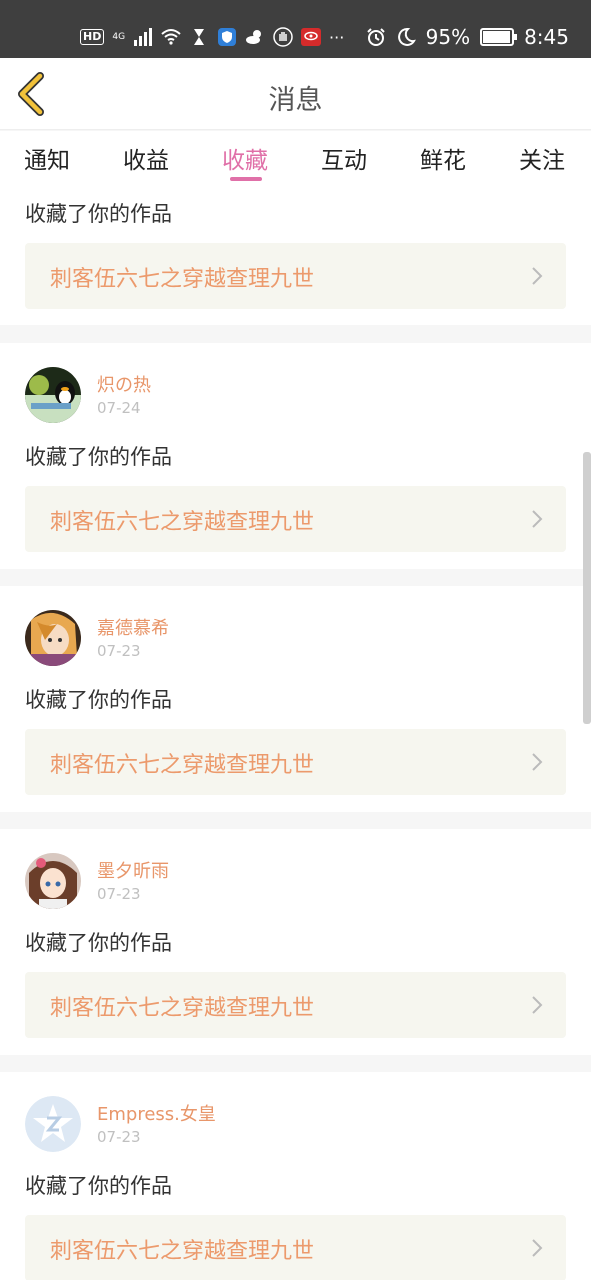 The image size is (591, 1280). What do you see at coordinates (199, 37) in the screenshot?
I see `hourglass-icon` at bounding box center [199, 37].